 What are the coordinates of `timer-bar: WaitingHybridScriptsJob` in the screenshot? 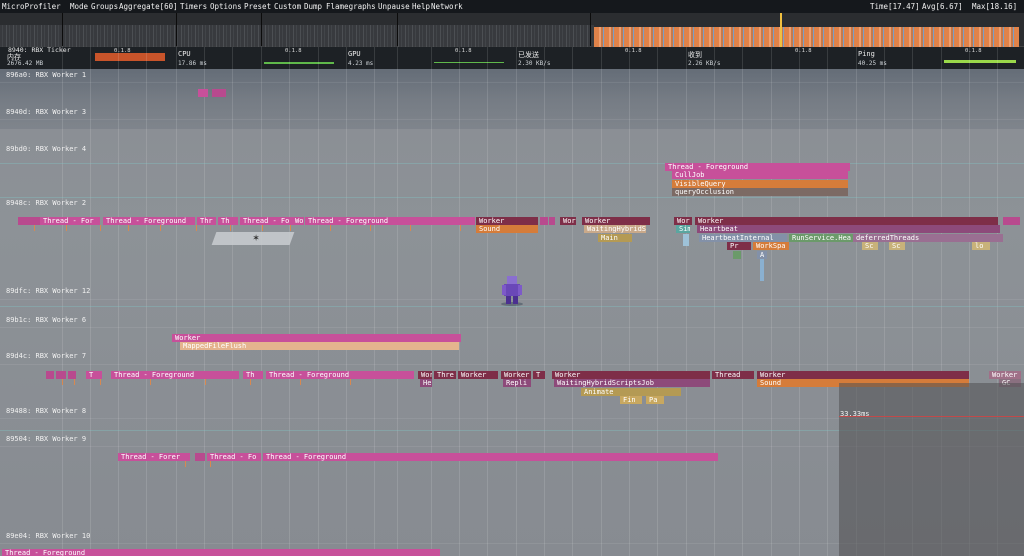 It's located at (632, 383).